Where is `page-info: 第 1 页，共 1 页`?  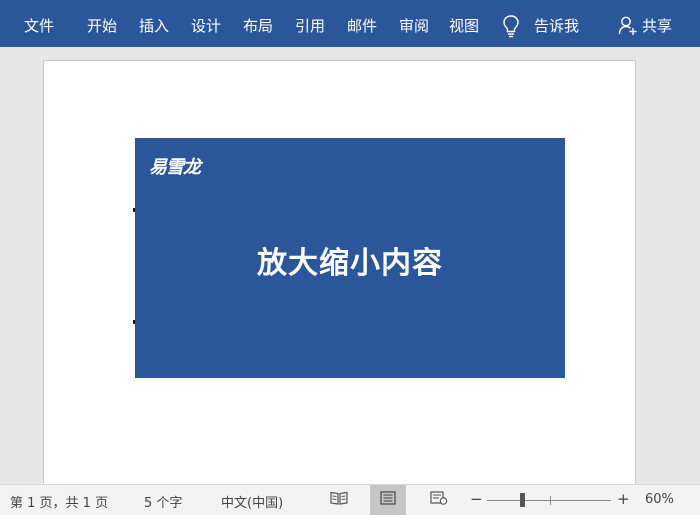
page-info: 第 1 页，共 1 页 is located at coordinates (59, 501).